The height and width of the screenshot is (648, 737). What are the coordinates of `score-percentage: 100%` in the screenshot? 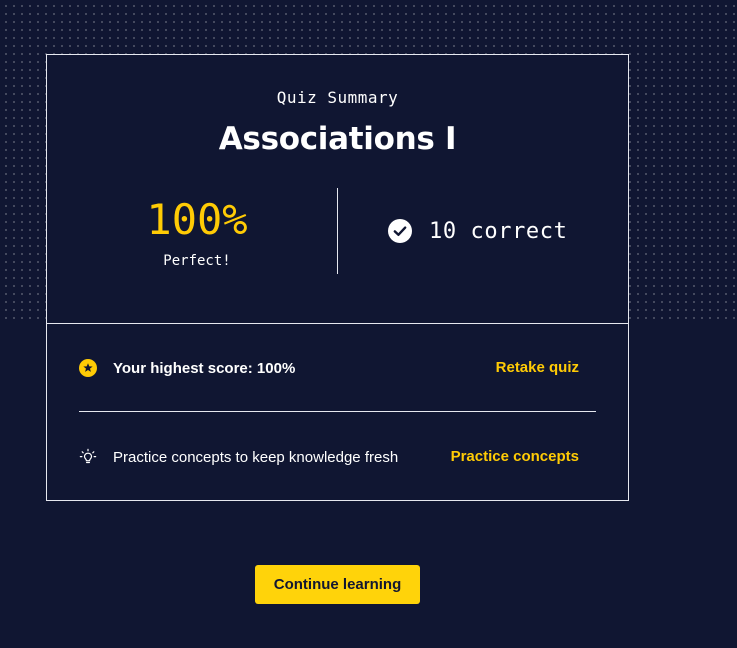 It's located at (197, 219).